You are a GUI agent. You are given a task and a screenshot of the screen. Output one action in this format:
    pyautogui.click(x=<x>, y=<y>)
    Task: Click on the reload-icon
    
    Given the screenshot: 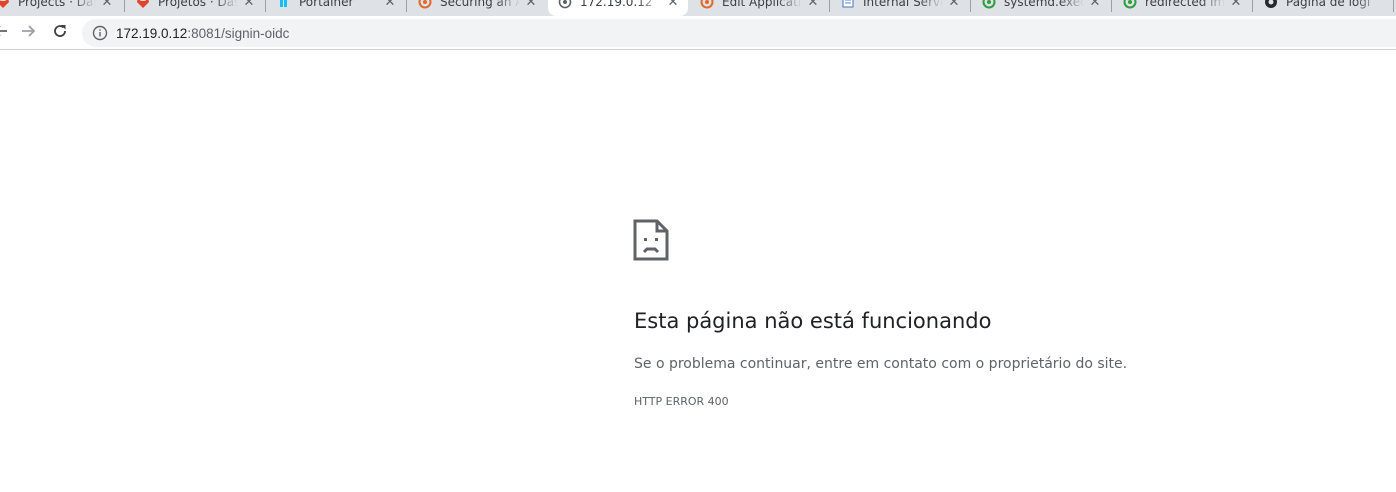 What is the action you would take?
    pyautogui.click(x=60, y=33)
    